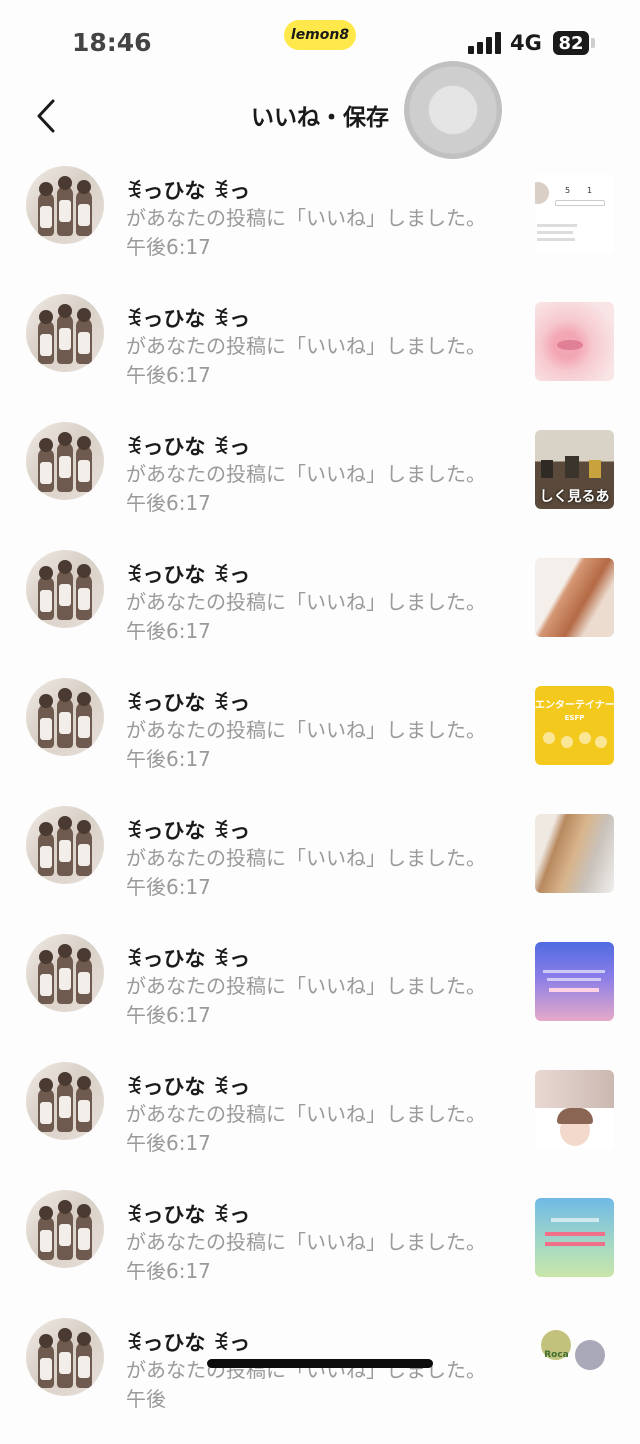 The height and width of the screenshot is (1444, 640). I want to click on signal-icon, so click(485, 43).